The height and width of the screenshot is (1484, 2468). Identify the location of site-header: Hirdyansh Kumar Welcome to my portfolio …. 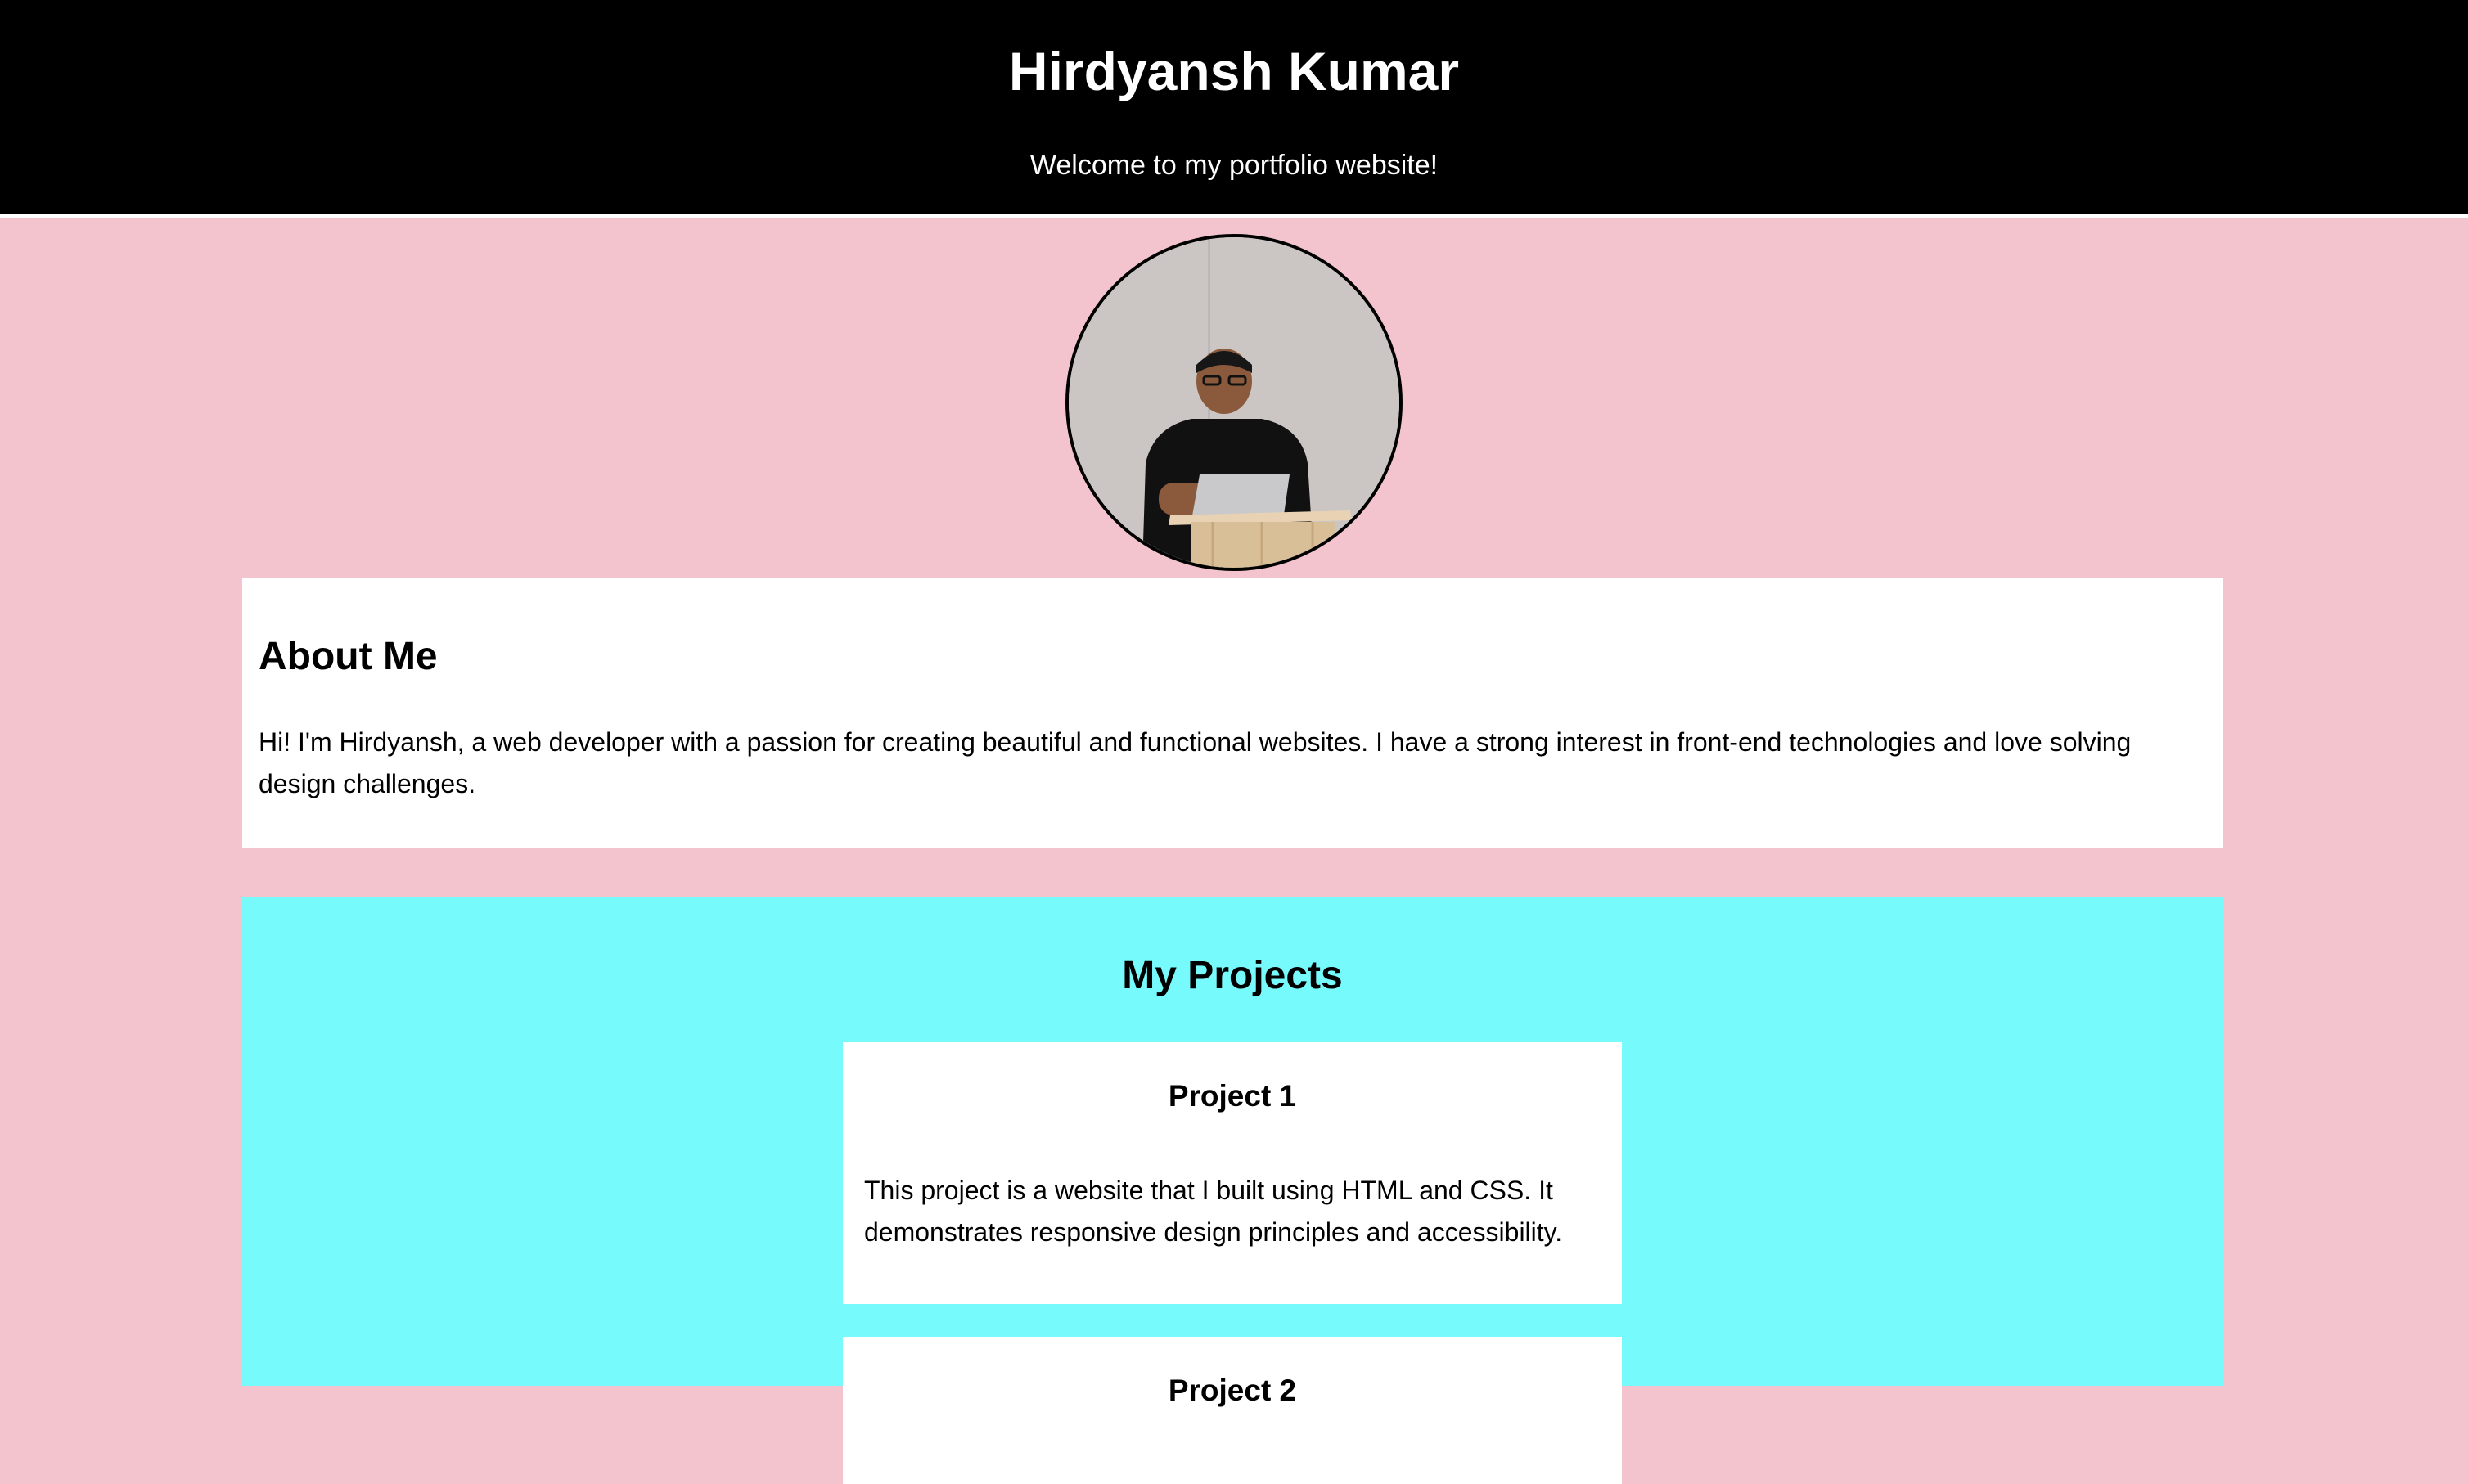
(1234, 107).